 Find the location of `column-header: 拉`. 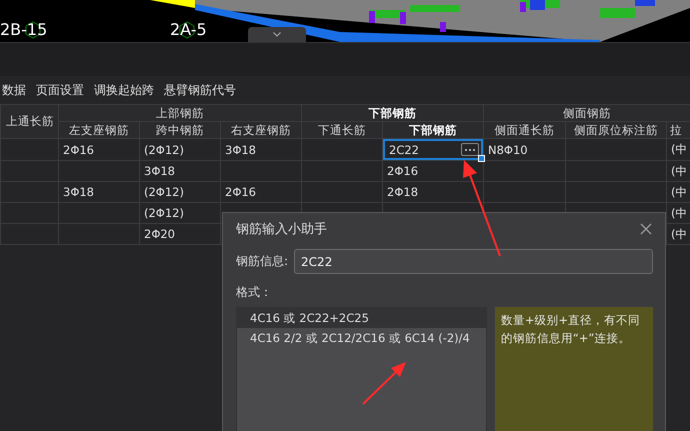

column-header: 拉 is located at coordinates (678, 130).